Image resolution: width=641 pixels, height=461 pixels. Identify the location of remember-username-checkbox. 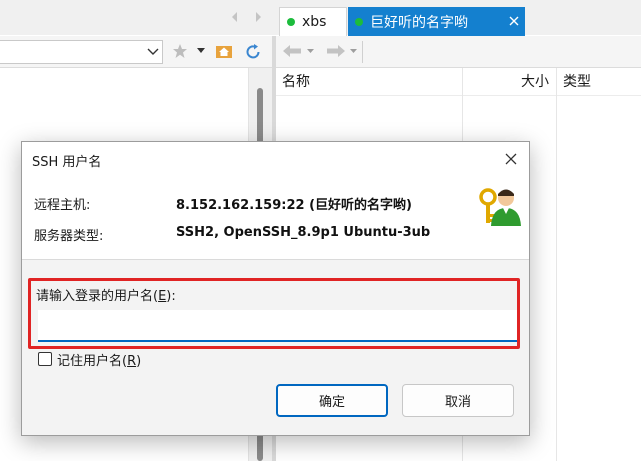
(45, 359).